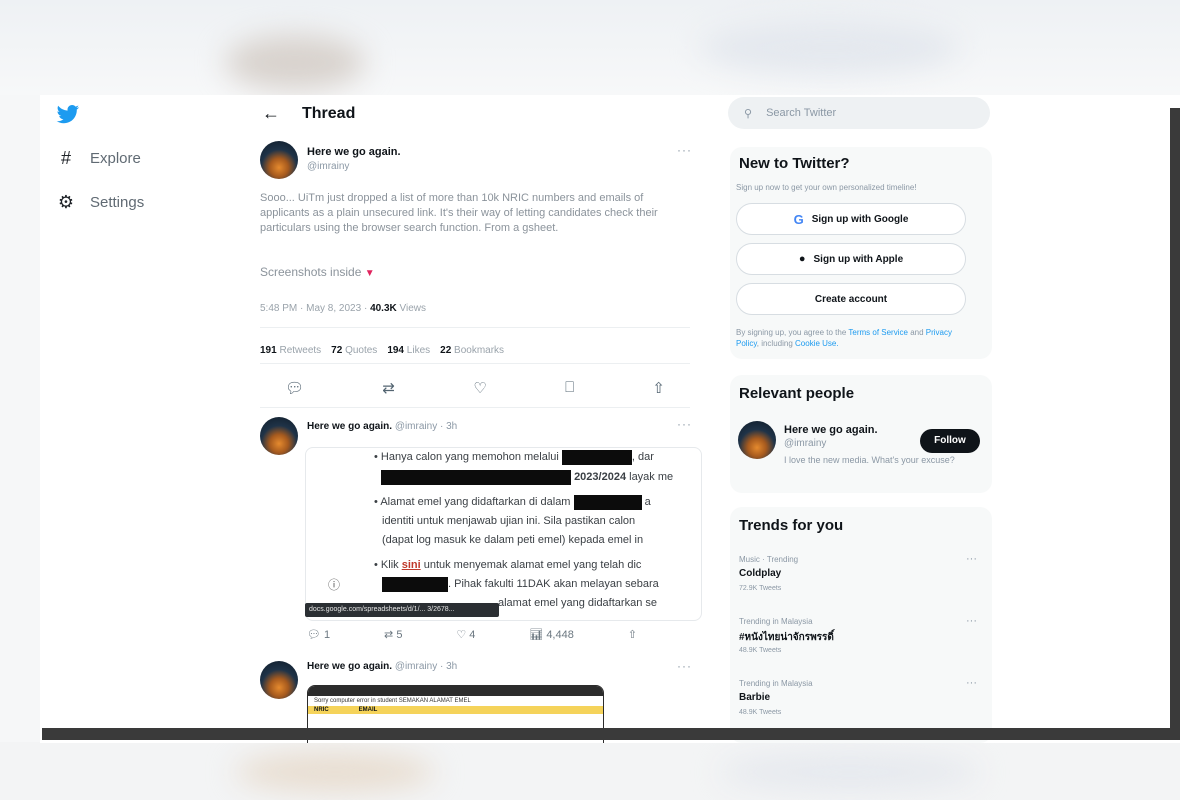  I want to click on trend-name: #หนังไทยน่าจักรพรรดิ์, so click(786, 637).